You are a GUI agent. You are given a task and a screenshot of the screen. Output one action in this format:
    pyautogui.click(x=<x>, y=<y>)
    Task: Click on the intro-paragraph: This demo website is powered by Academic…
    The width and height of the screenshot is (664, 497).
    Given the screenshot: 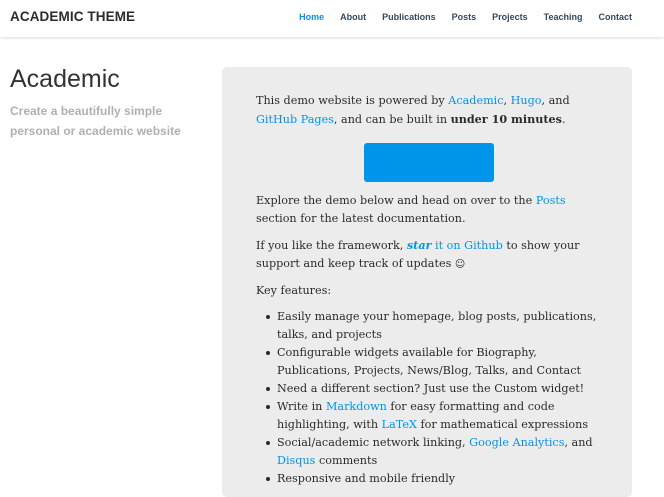 What is the action you would take?
    pyautogui.click(x=429, y=110)
    